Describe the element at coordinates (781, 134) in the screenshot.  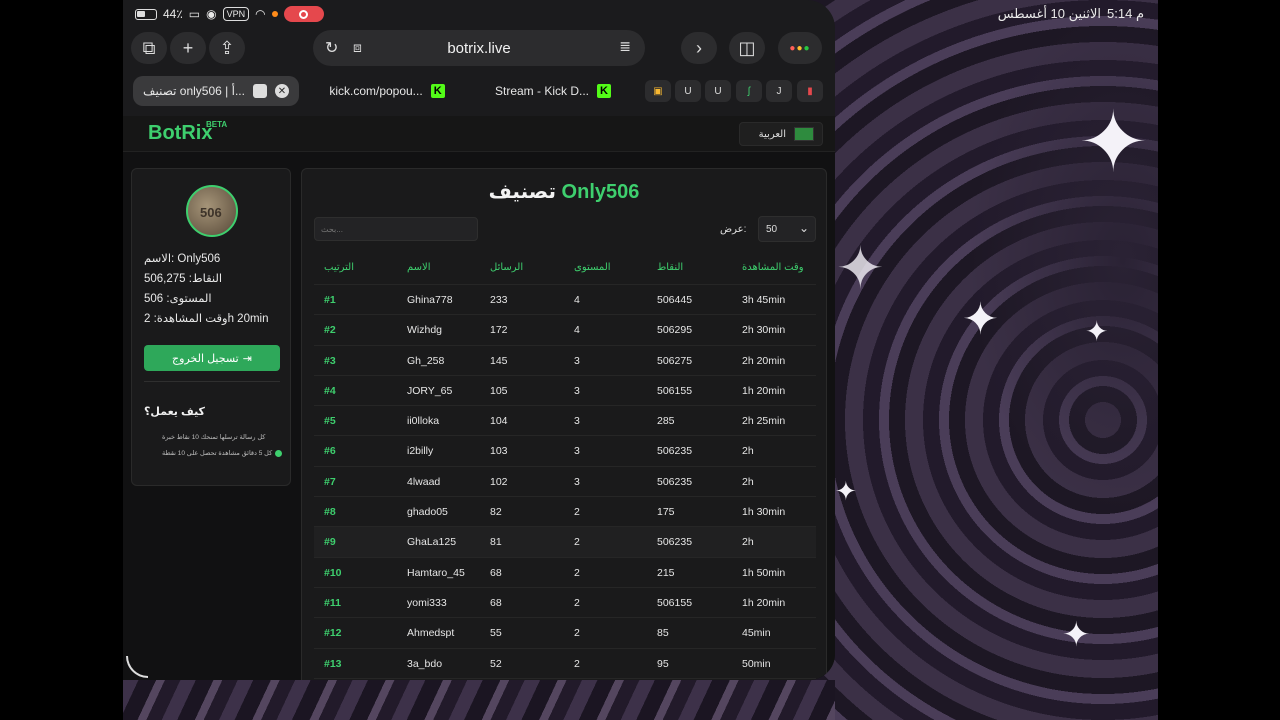
I see `language-select: العربية` at that location.